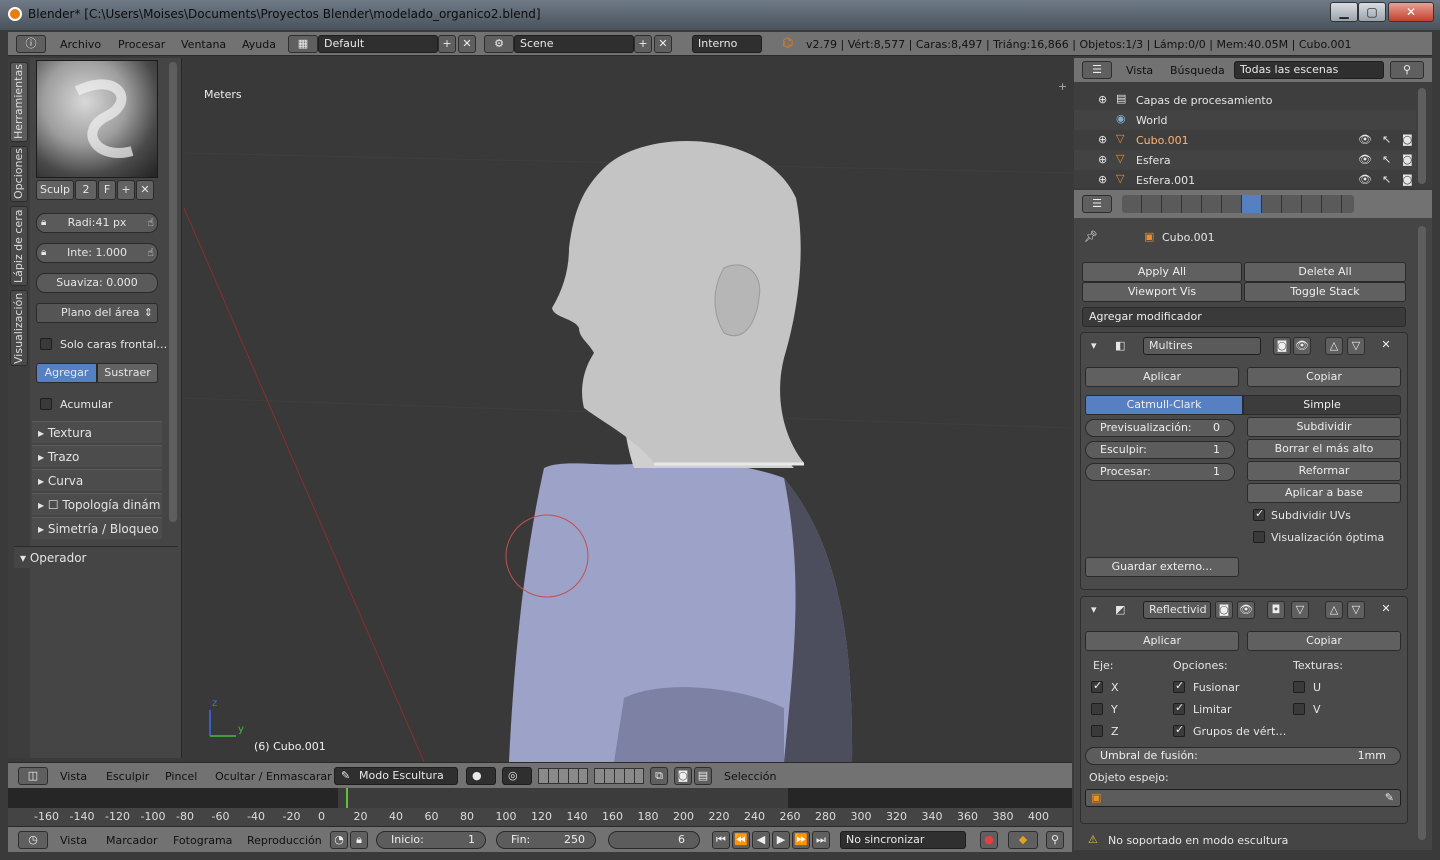 This screenshot has width=1440, height=860. Describe the element at coordinates (1062, 86) in the screenshot. I see `region-expand-icon: +` at that location.